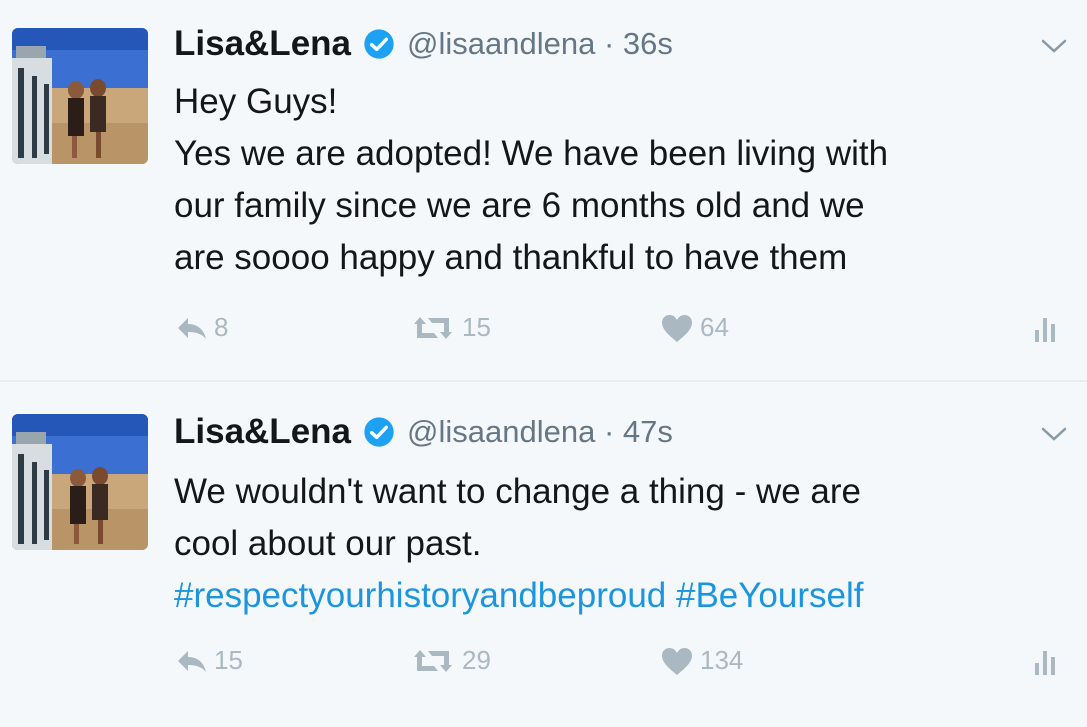 This screenshot has width=1087, height=727. What do you see at coordinates (221, 327) in the screenshot?
I see `reply-count: 8` at bounding box center [221, 327].